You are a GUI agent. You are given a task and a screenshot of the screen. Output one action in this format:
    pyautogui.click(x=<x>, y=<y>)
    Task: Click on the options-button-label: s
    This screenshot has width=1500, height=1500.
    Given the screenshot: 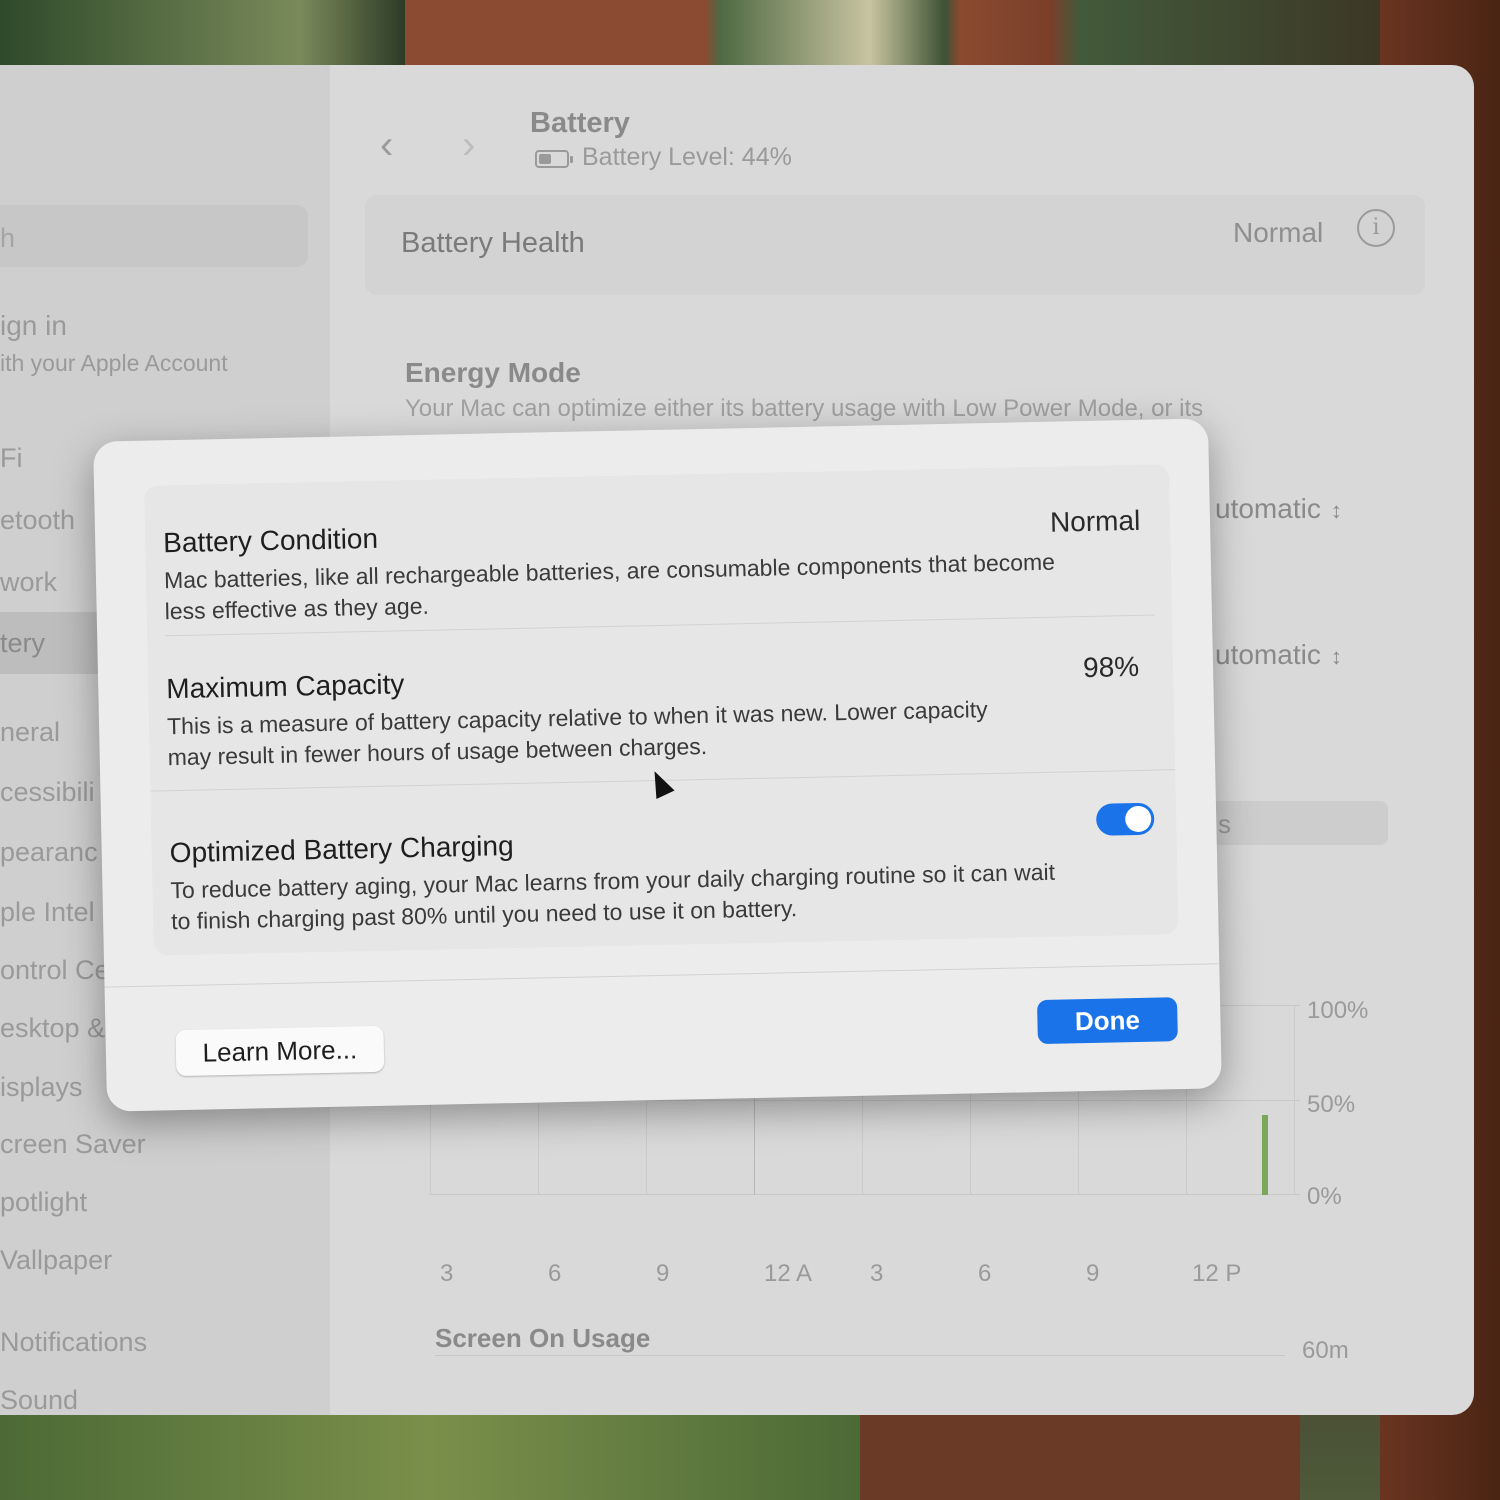 What is the action you would take?
    pyautogui.click(x=1224, y=824)
    